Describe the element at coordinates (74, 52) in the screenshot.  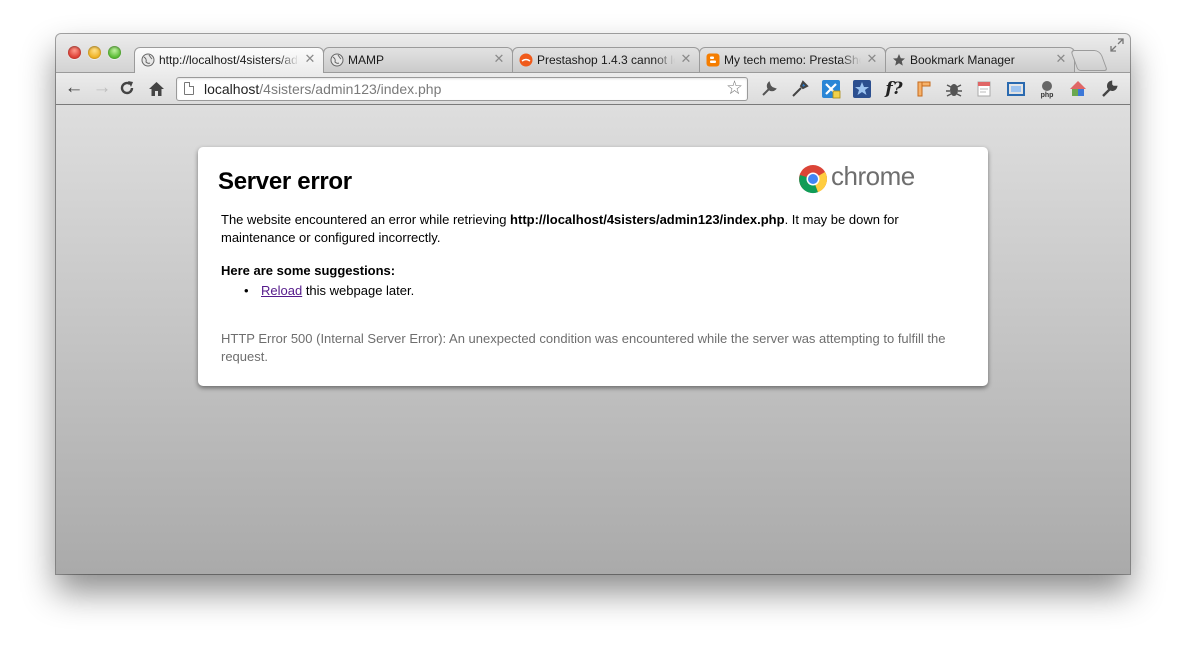
I see `close-window-button` at that location.